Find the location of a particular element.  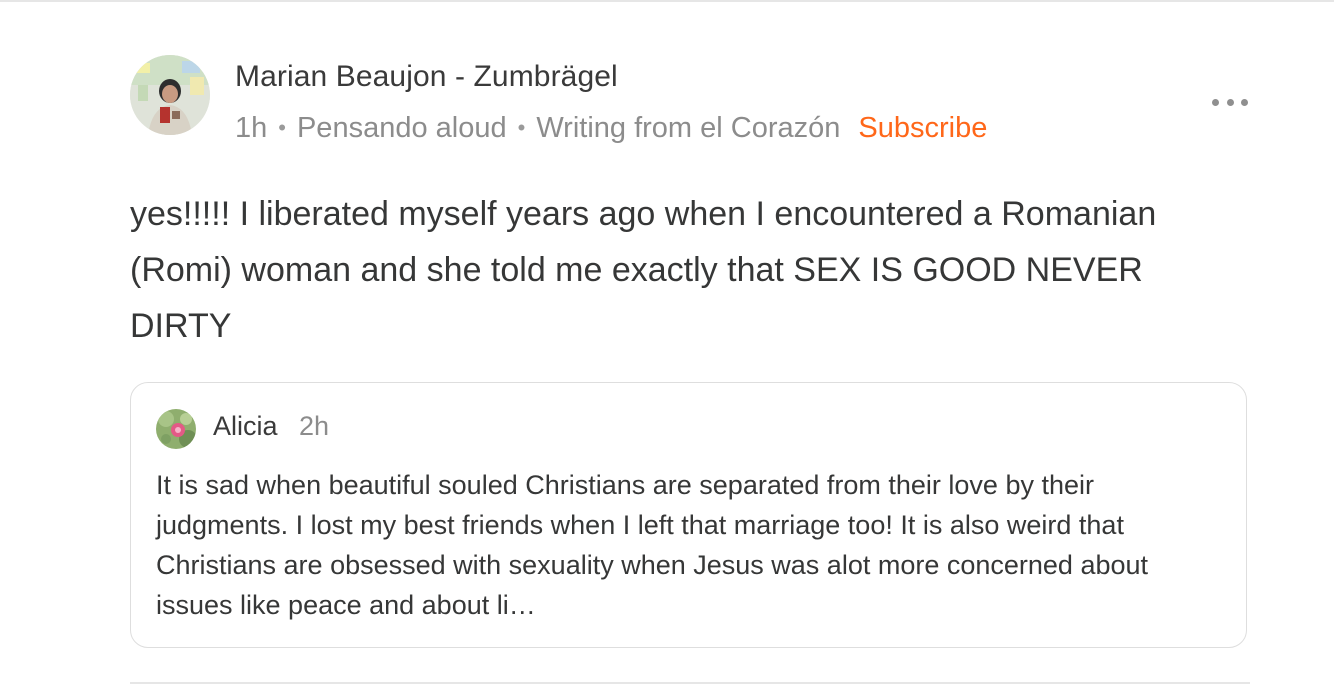

top-divider is located at coordinates (667, 1).